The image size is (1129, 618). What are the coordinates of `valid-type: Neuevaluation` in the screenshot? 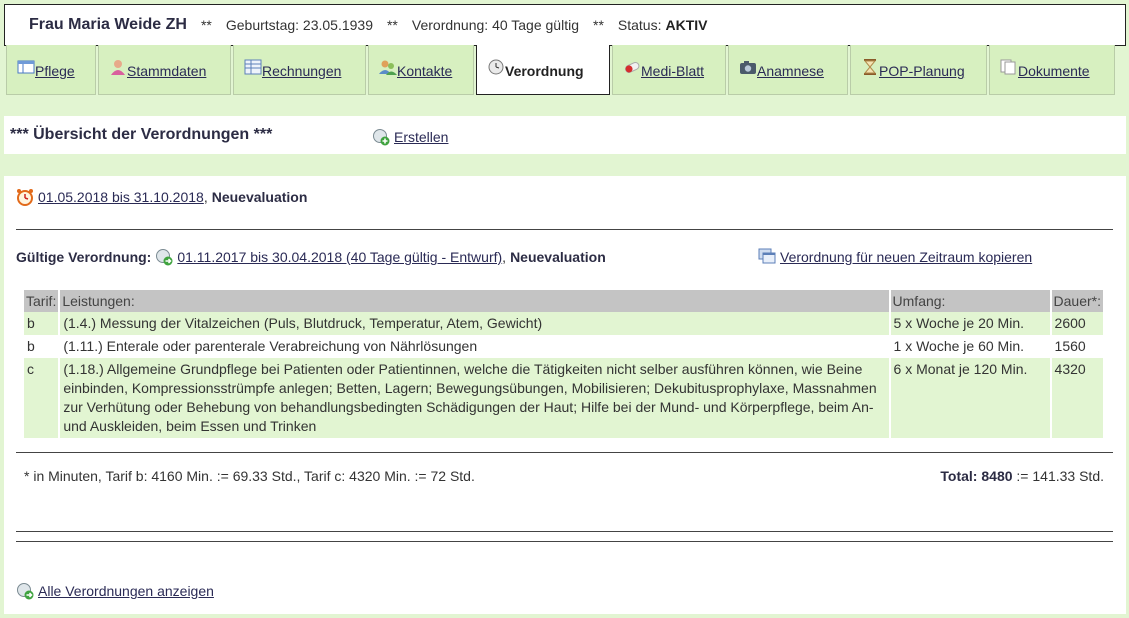 It's located at (558, 257).